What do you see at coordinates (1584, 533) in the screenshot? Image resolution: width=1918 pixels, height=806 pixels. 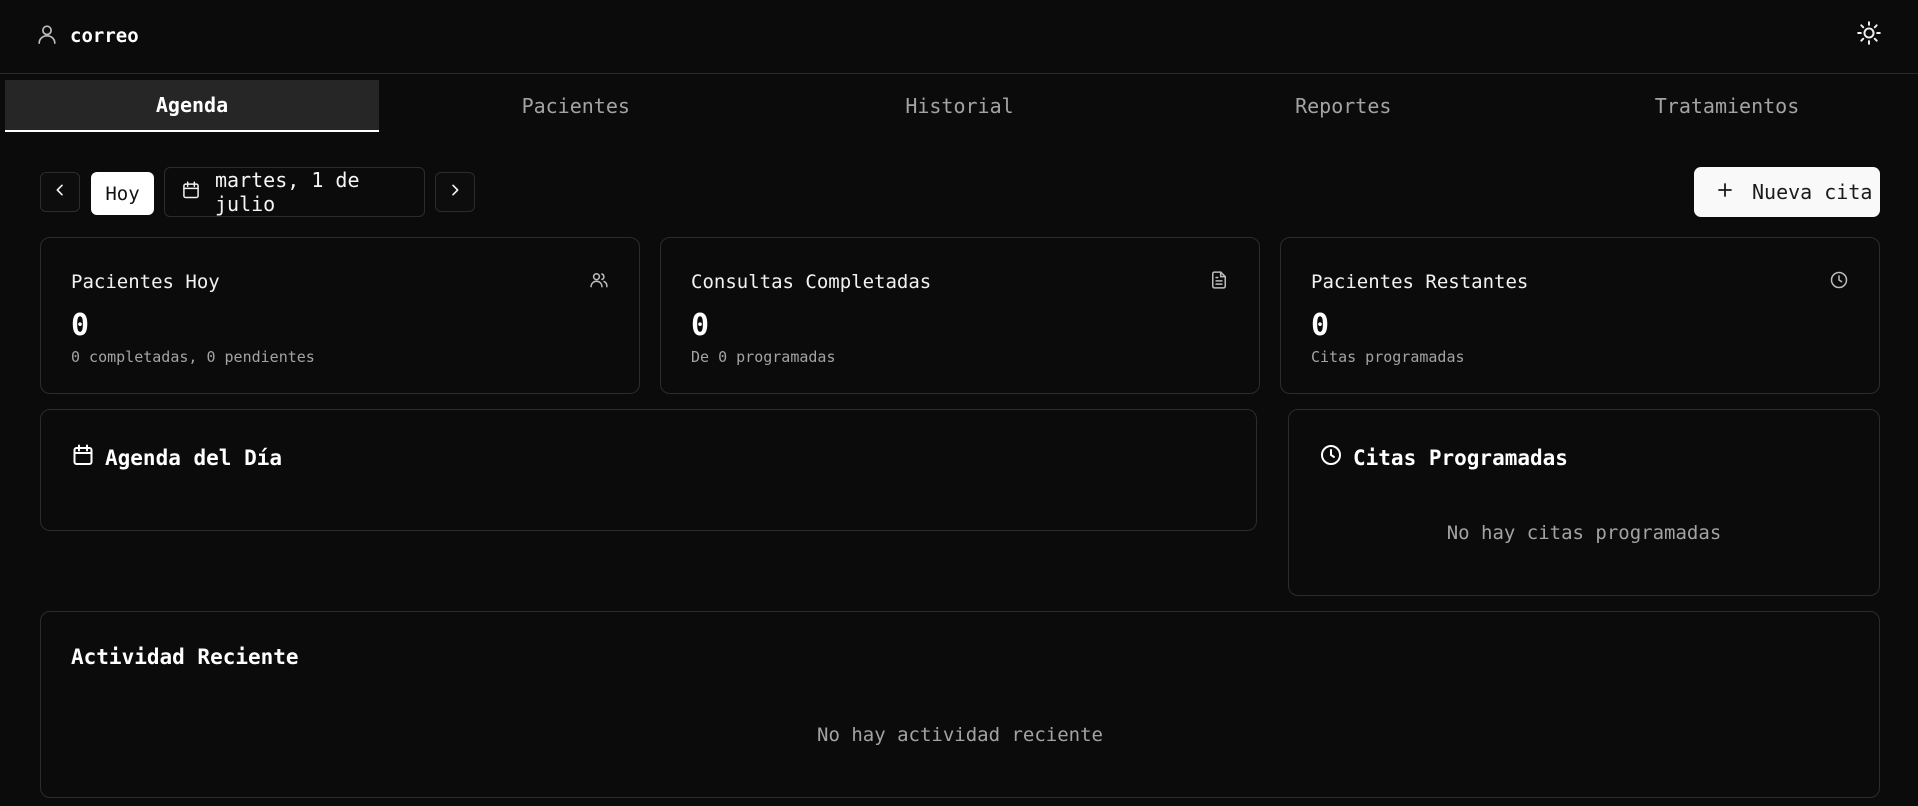 I see `scheduled-empty-message: No hay citas programadas` at bounding box center [1584, 533].